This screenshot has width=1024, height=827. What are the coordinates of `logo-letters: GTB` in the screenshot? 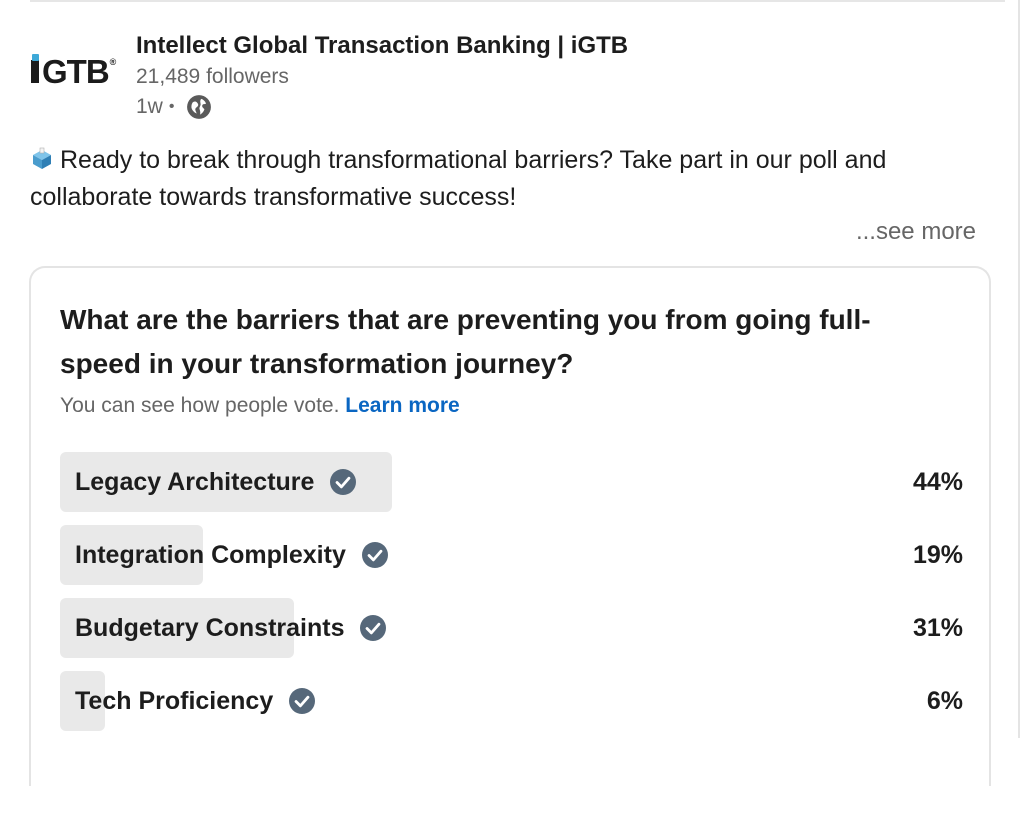 It's located at (76, 71).